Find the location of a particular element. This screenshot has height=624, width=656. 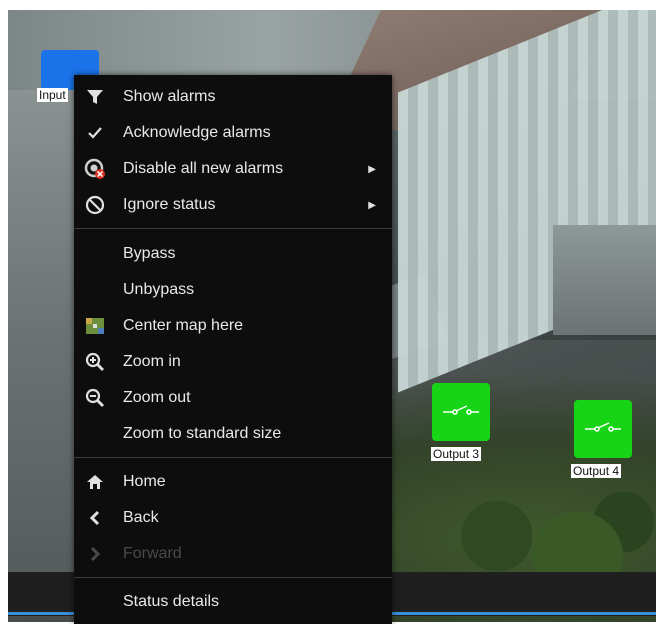

menu-item-zoom-standard-size: Zoom to standard size is located at coordinates (233, 434).